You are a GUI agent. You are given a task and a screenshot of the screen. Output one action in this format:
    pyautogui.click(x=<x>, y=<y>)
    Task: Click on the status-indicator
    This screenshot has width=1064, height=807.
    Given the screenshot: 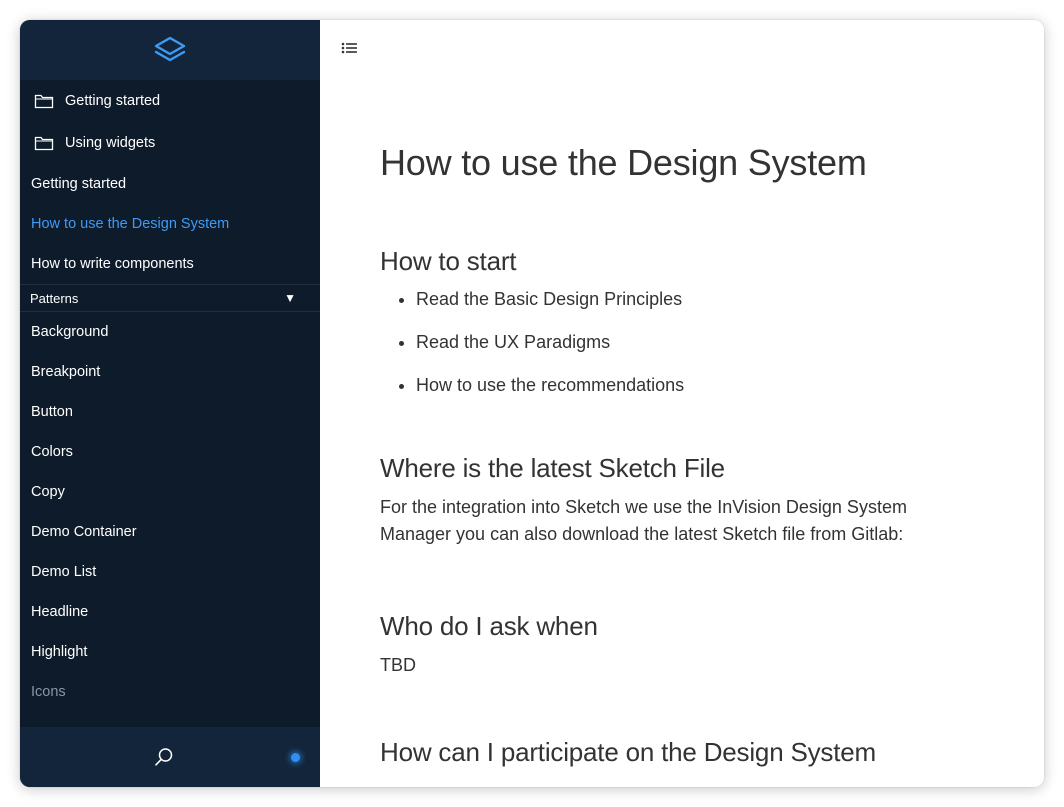 What is the action you would take?
    pyautogui.click(x=295, y=757)
    